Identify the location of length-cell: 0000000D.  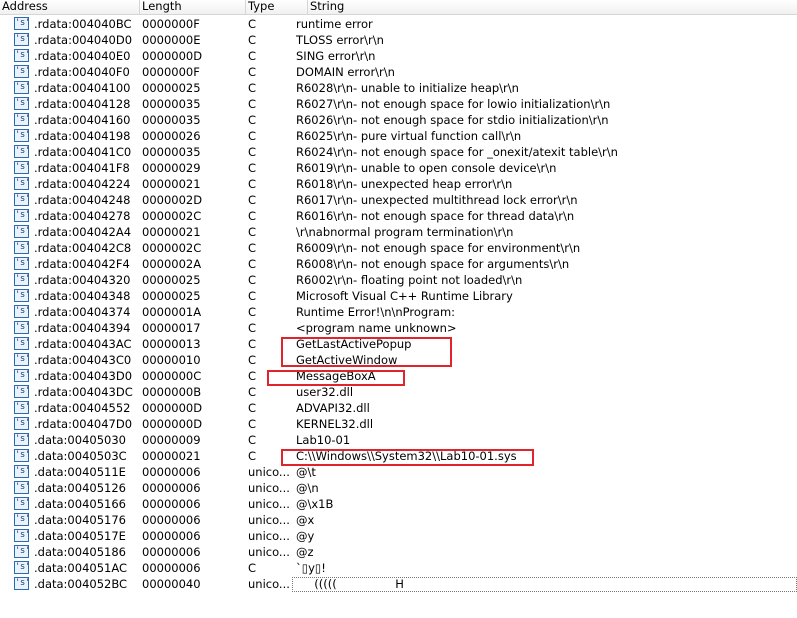
(172, 56).